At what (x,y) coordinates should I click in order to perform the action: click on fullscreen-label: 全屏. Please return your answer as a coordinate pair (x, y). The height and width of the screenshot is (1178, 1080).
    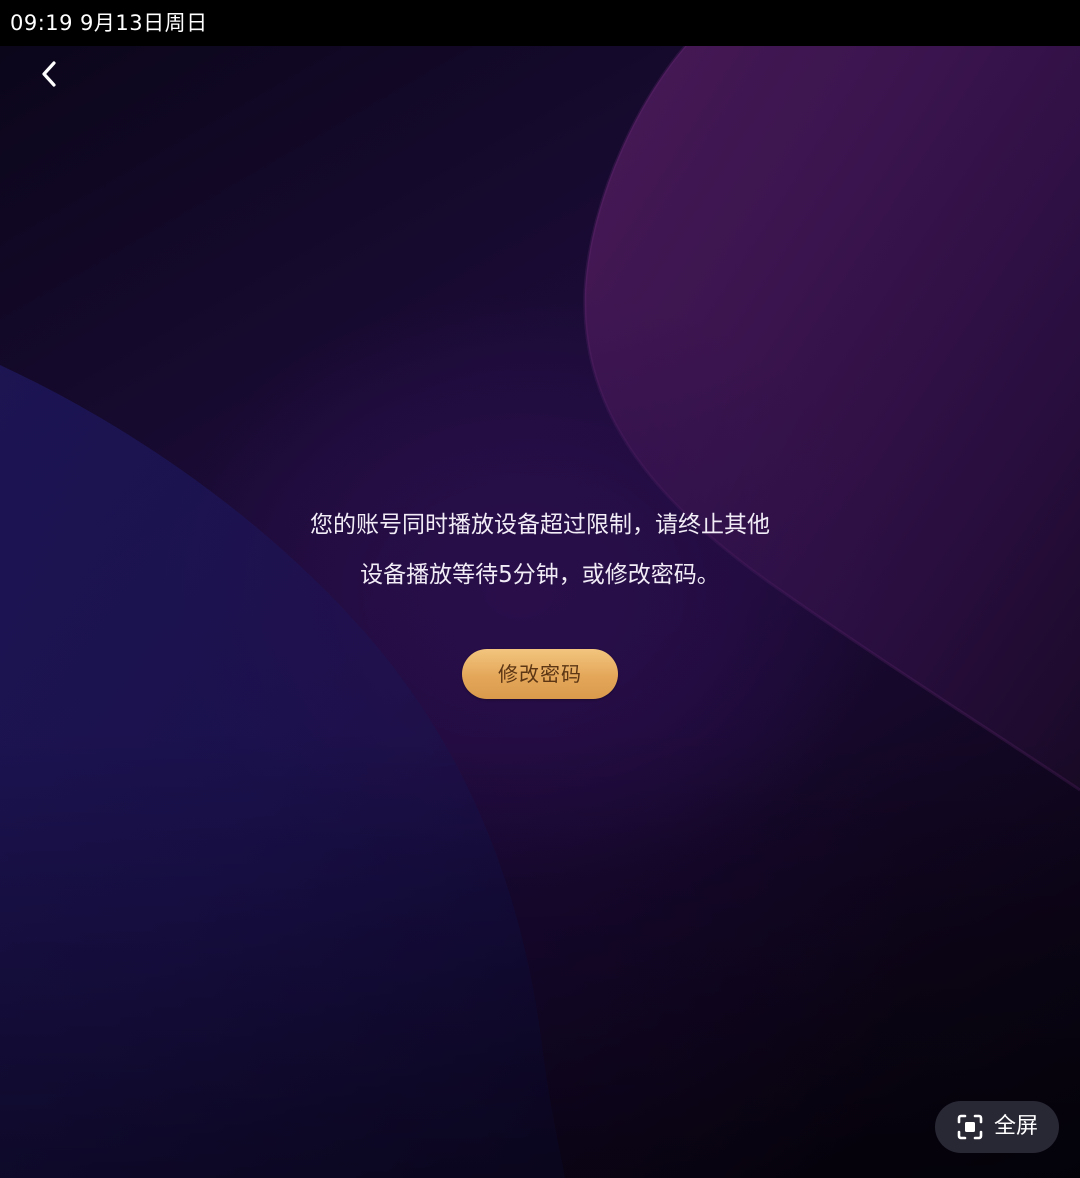
    Looking at the image, I should click on (1015, 1126).